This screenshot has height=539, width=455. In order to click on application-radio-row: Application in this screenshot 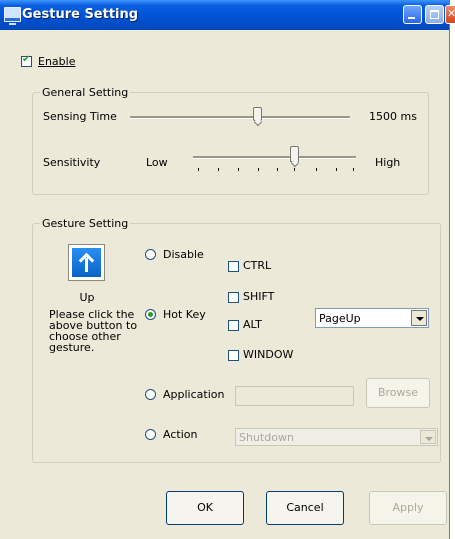, I will do `click(188, 395)`.